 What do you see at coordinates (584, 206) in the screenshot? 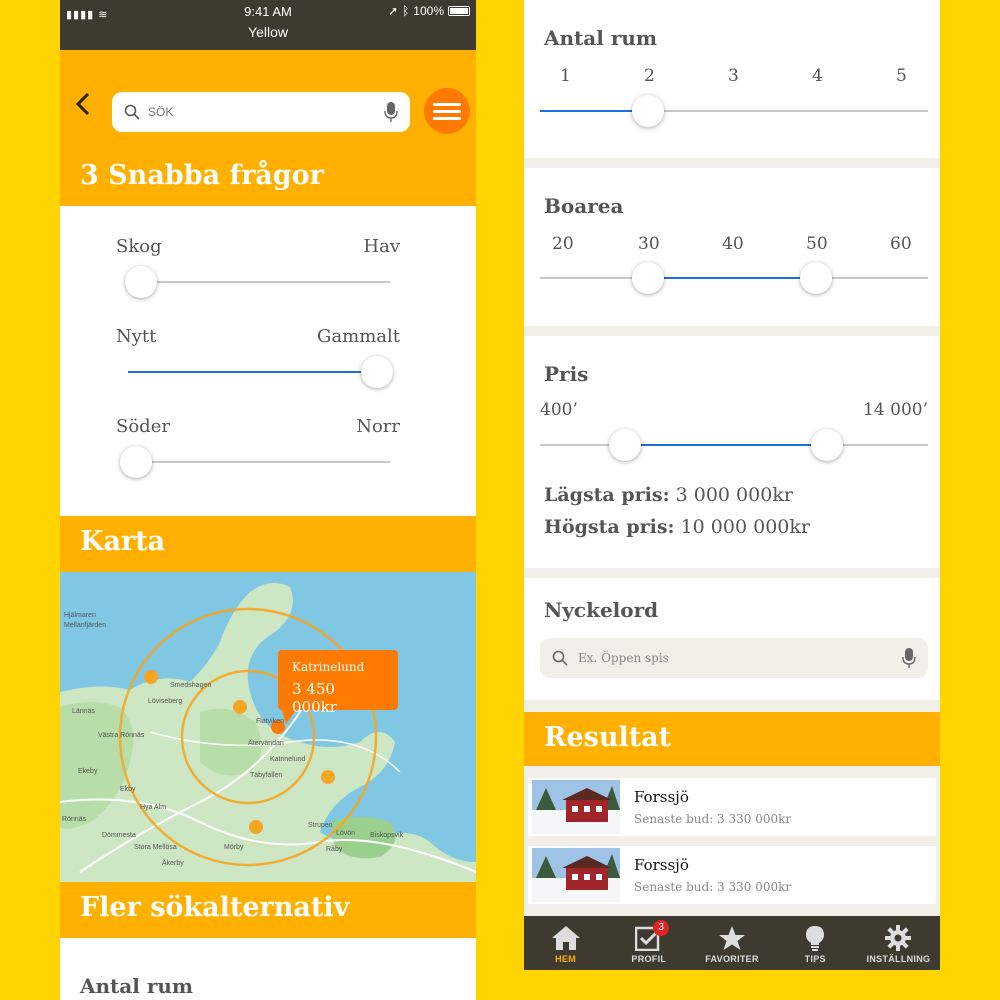
I see `area-title: Boarea` at bounding box center [584, 206].